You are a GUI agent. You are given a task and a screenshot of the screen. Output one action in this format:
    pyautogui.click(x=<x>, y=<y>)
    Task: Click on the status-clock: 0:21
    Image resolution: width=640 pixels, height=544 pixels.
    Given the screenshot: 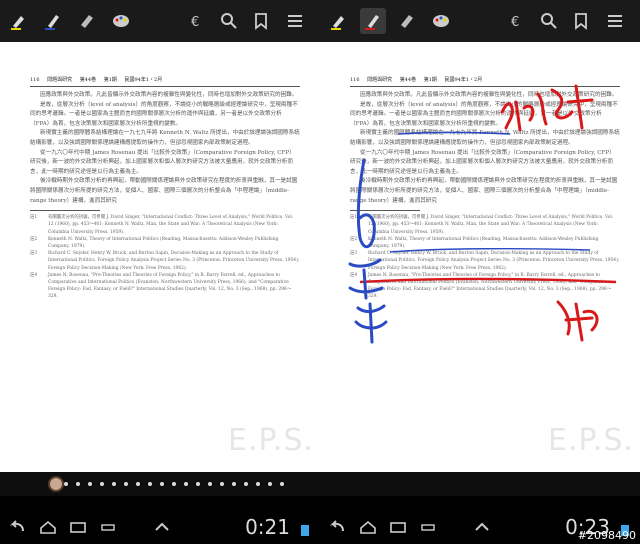 What is the action you would take?
    pyautogui.click(x=267, y=527)
    